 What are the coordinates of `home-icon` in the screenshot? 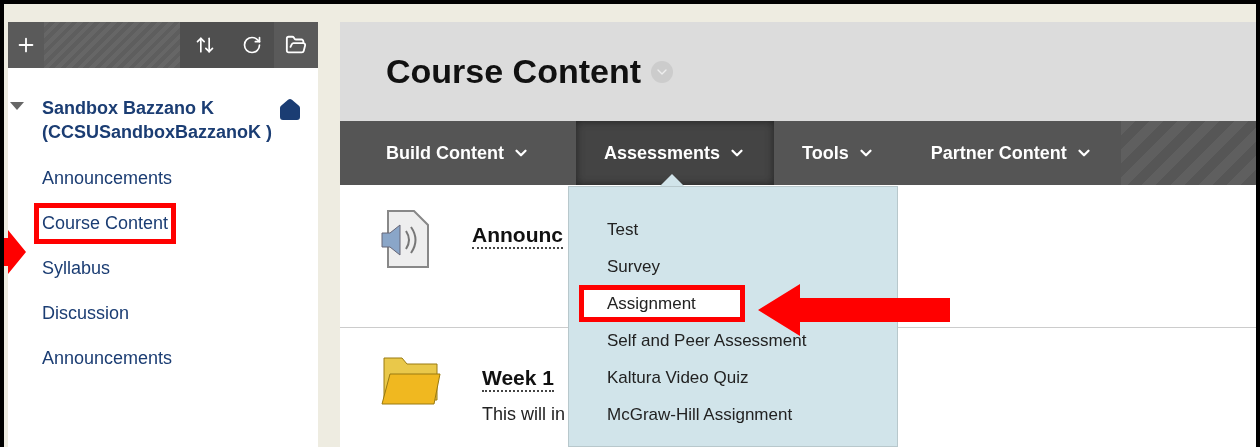 It's located at (290, 110).